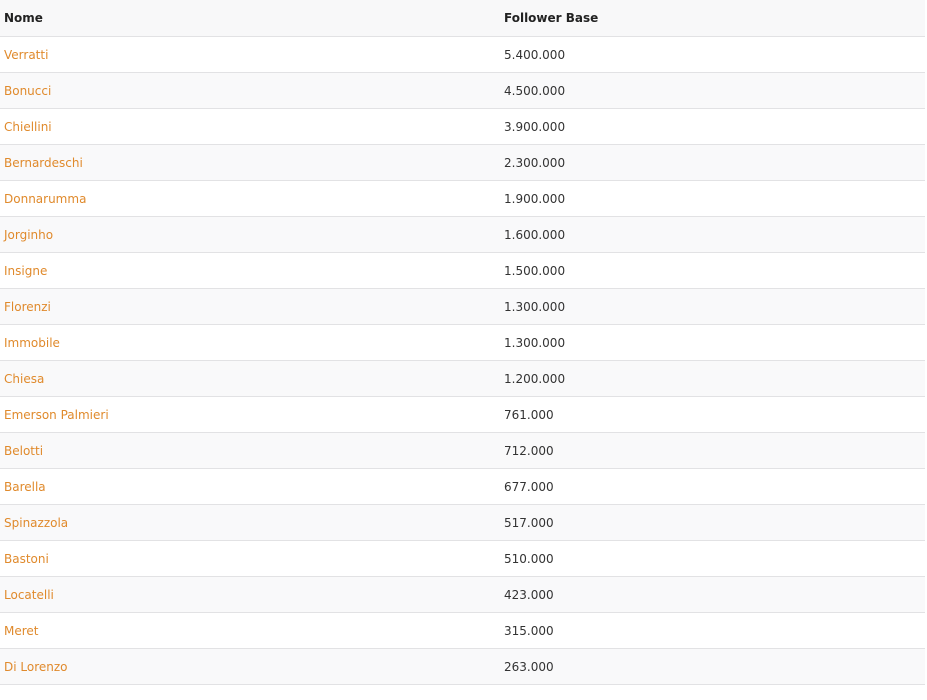 The width and height of the screenshot is (927, 700). I want to click on table-row: Insigne 1.500.000, so click(462, 271).